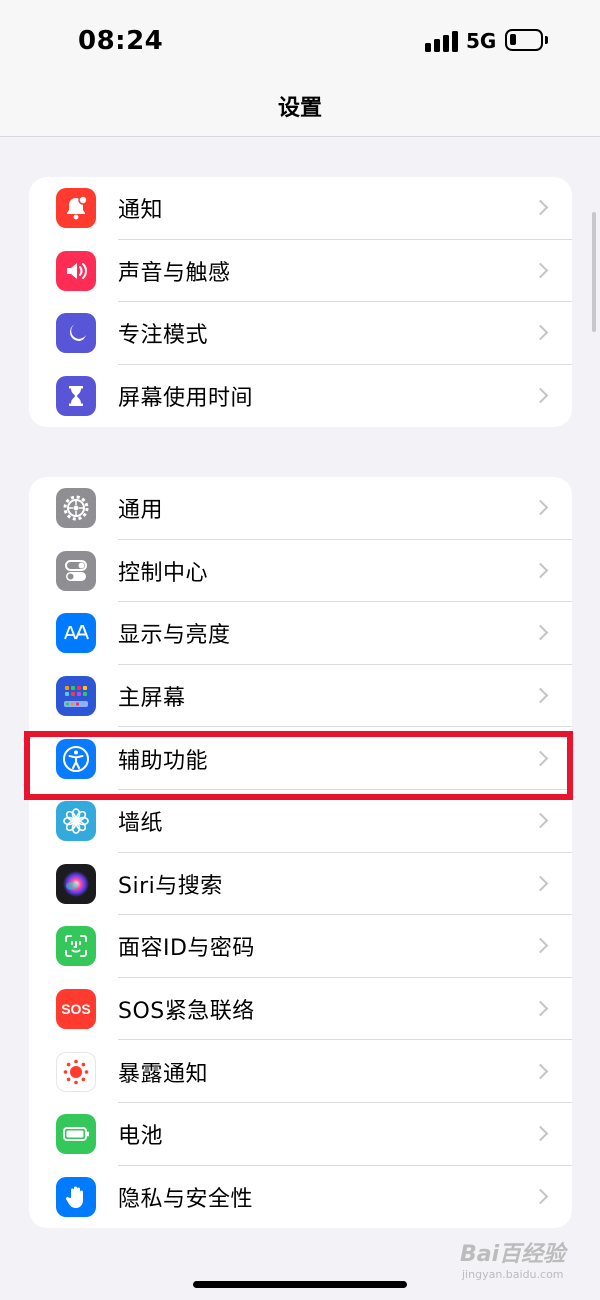 This screenshot has height=1300, width=600. Describe the element at coordinates (163, 573) in the screenshot. I see `settings-row-label: 控制中心` at that location.